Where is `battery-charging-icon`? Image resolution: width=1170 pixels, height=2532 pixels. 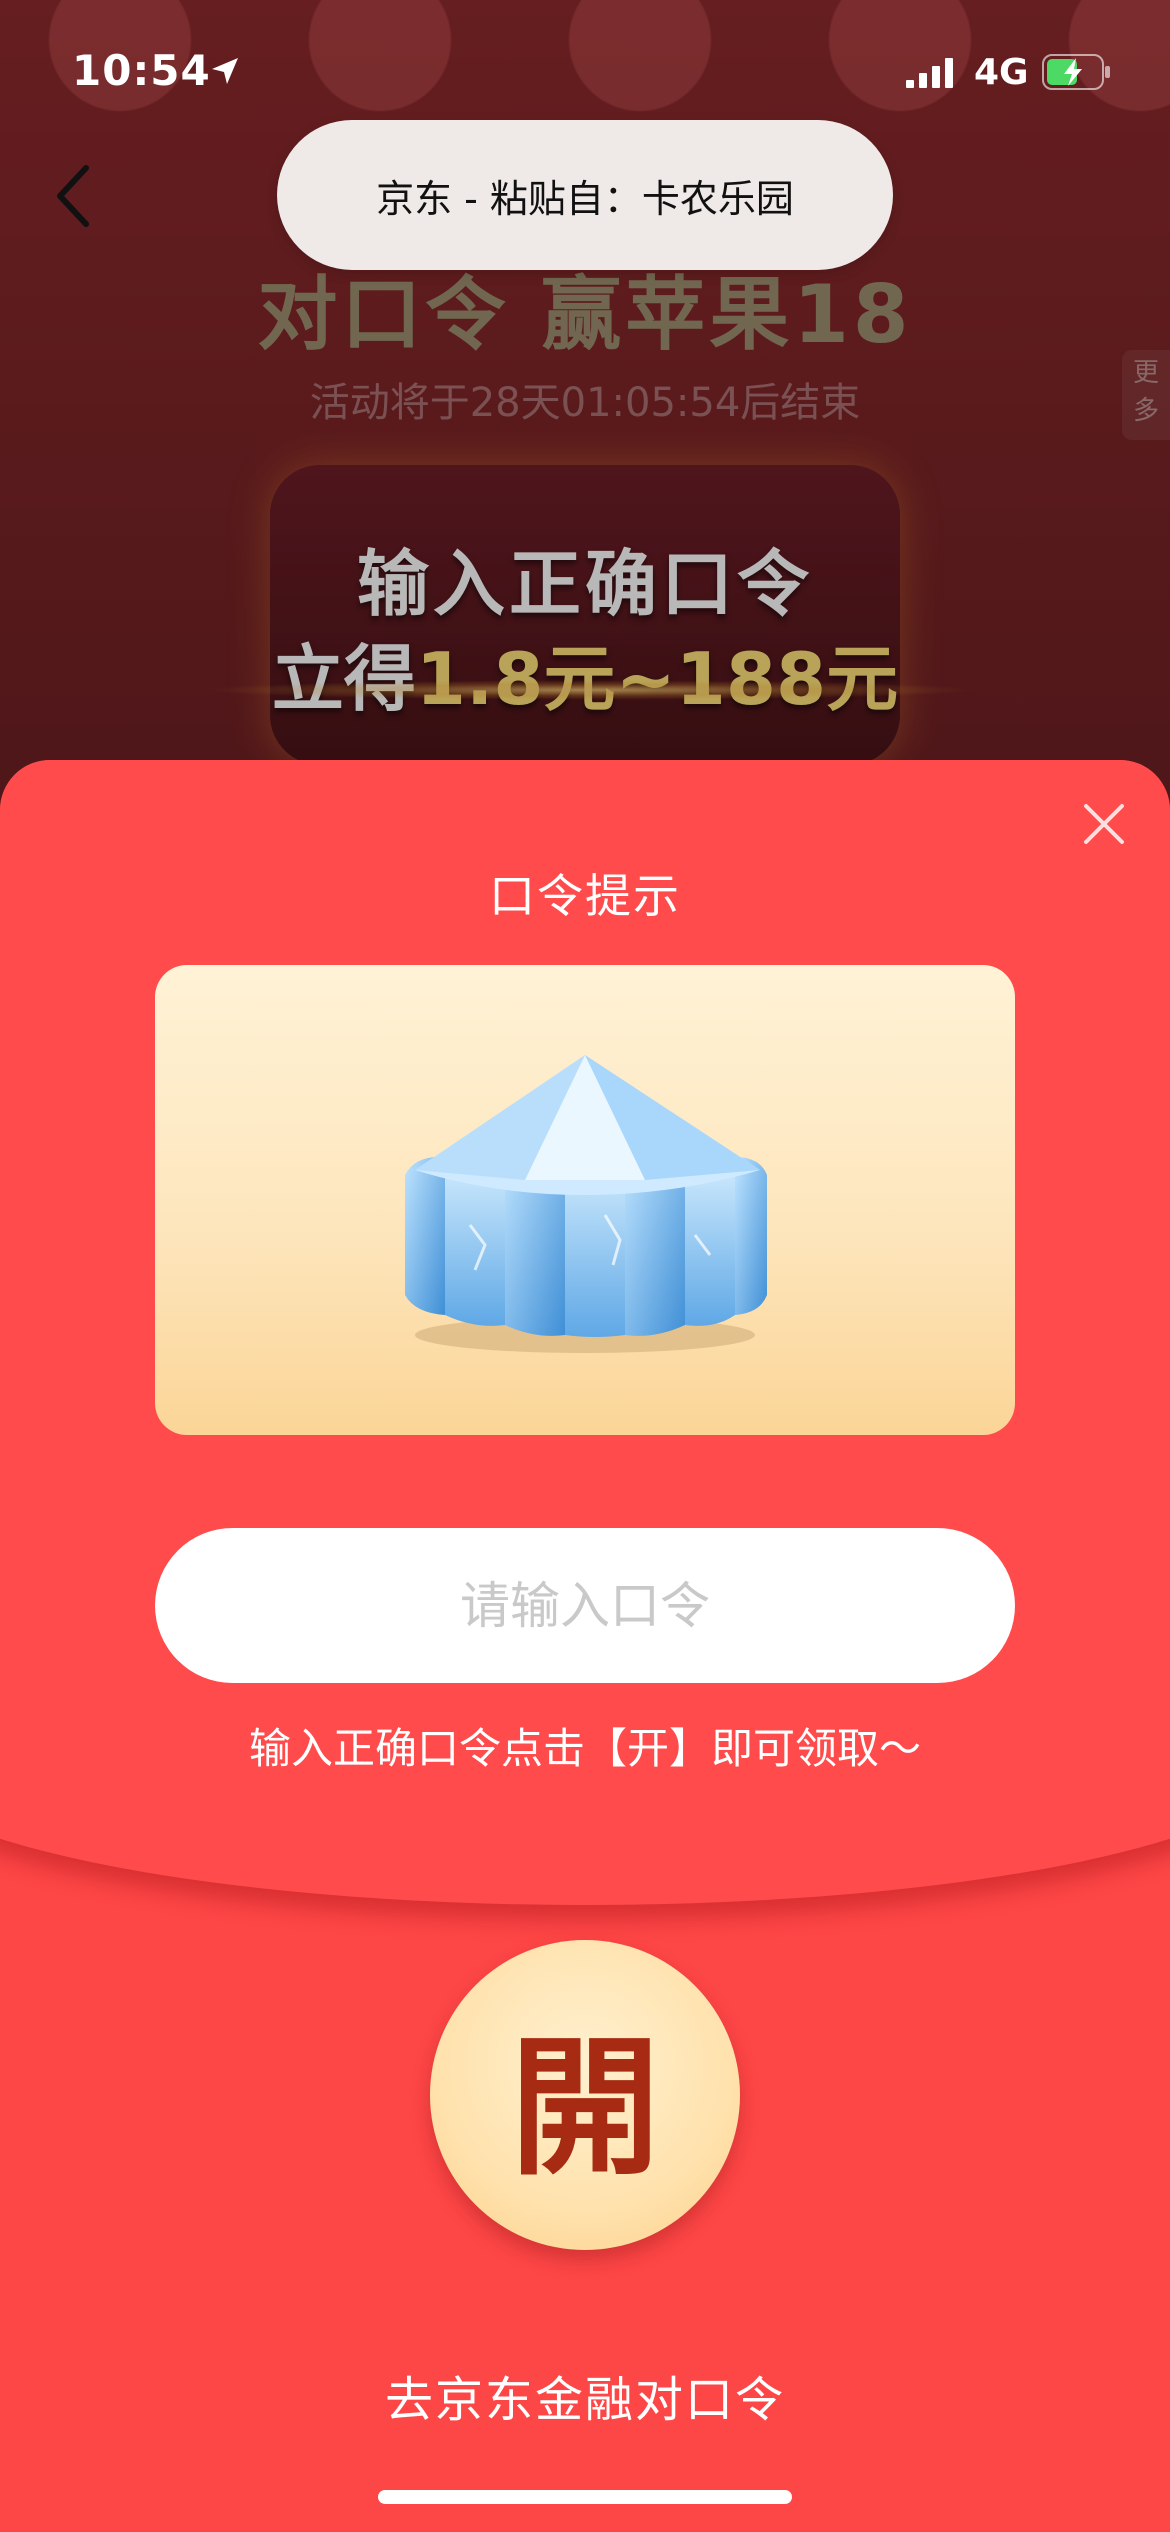
battery-charging-icon is located at coordinates (1076, 72).